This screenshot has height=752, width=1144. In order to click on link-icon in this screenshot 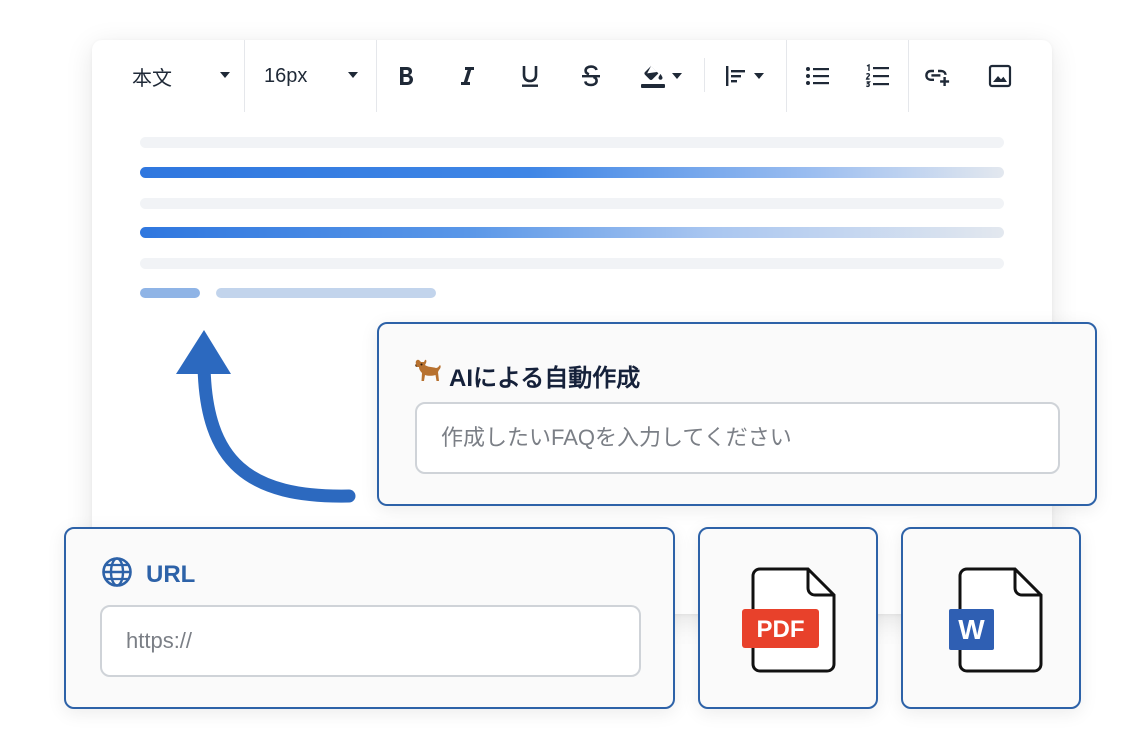, I will do `click(937, 77)`.